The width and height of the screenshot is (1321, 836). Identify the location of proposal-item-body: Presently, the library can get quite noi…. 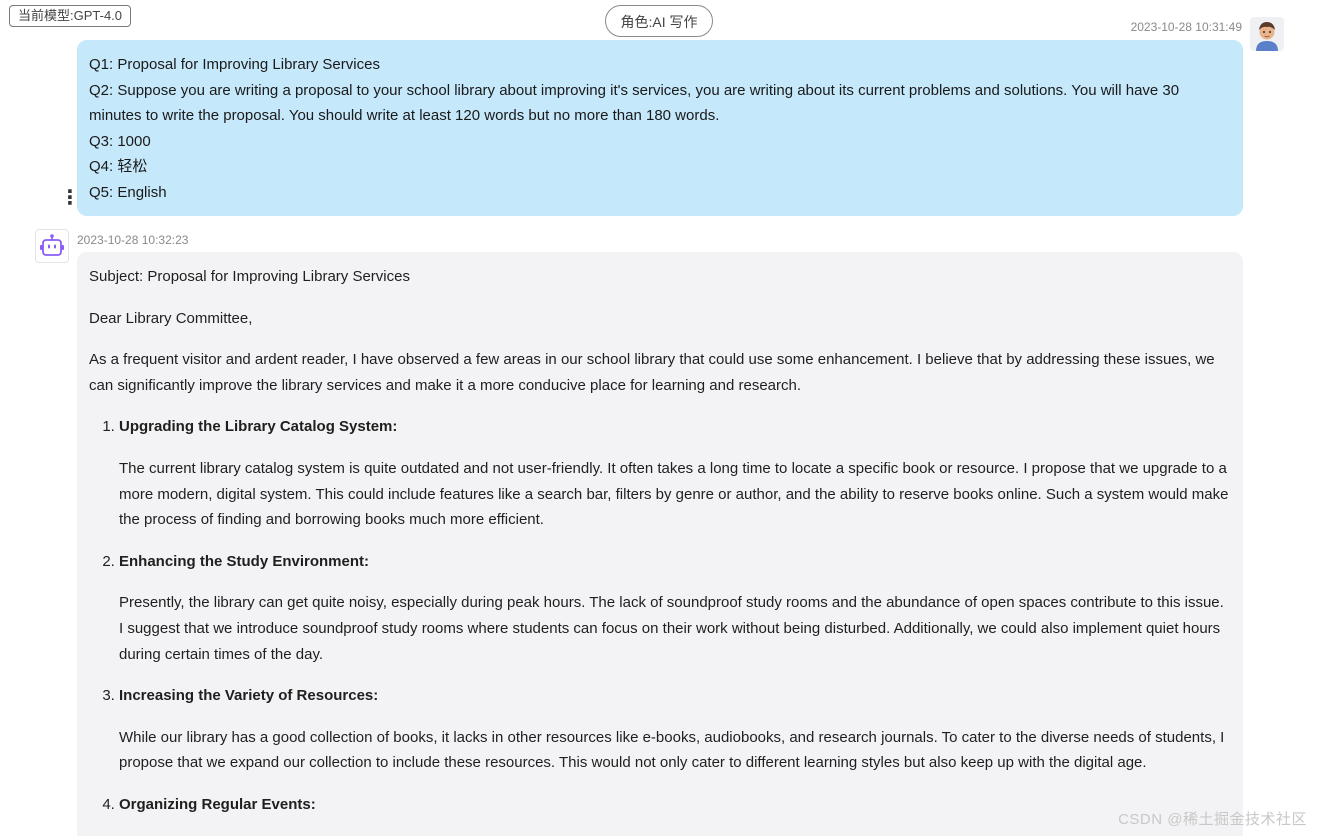
(671, 628).